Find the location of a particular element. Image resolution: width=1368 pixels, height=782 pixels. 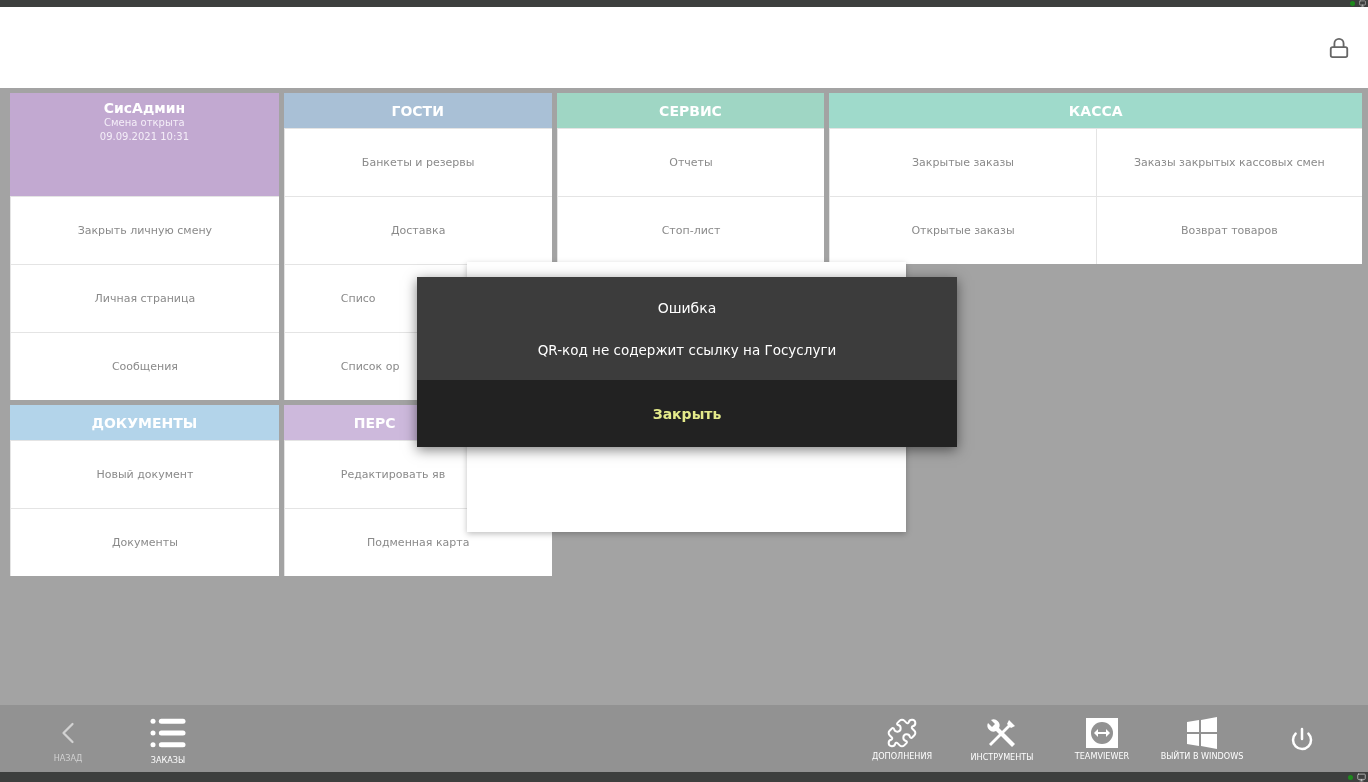

toolbar-button: ИНСТРУМЕНТЫ is located at coordinates (1002, 738).